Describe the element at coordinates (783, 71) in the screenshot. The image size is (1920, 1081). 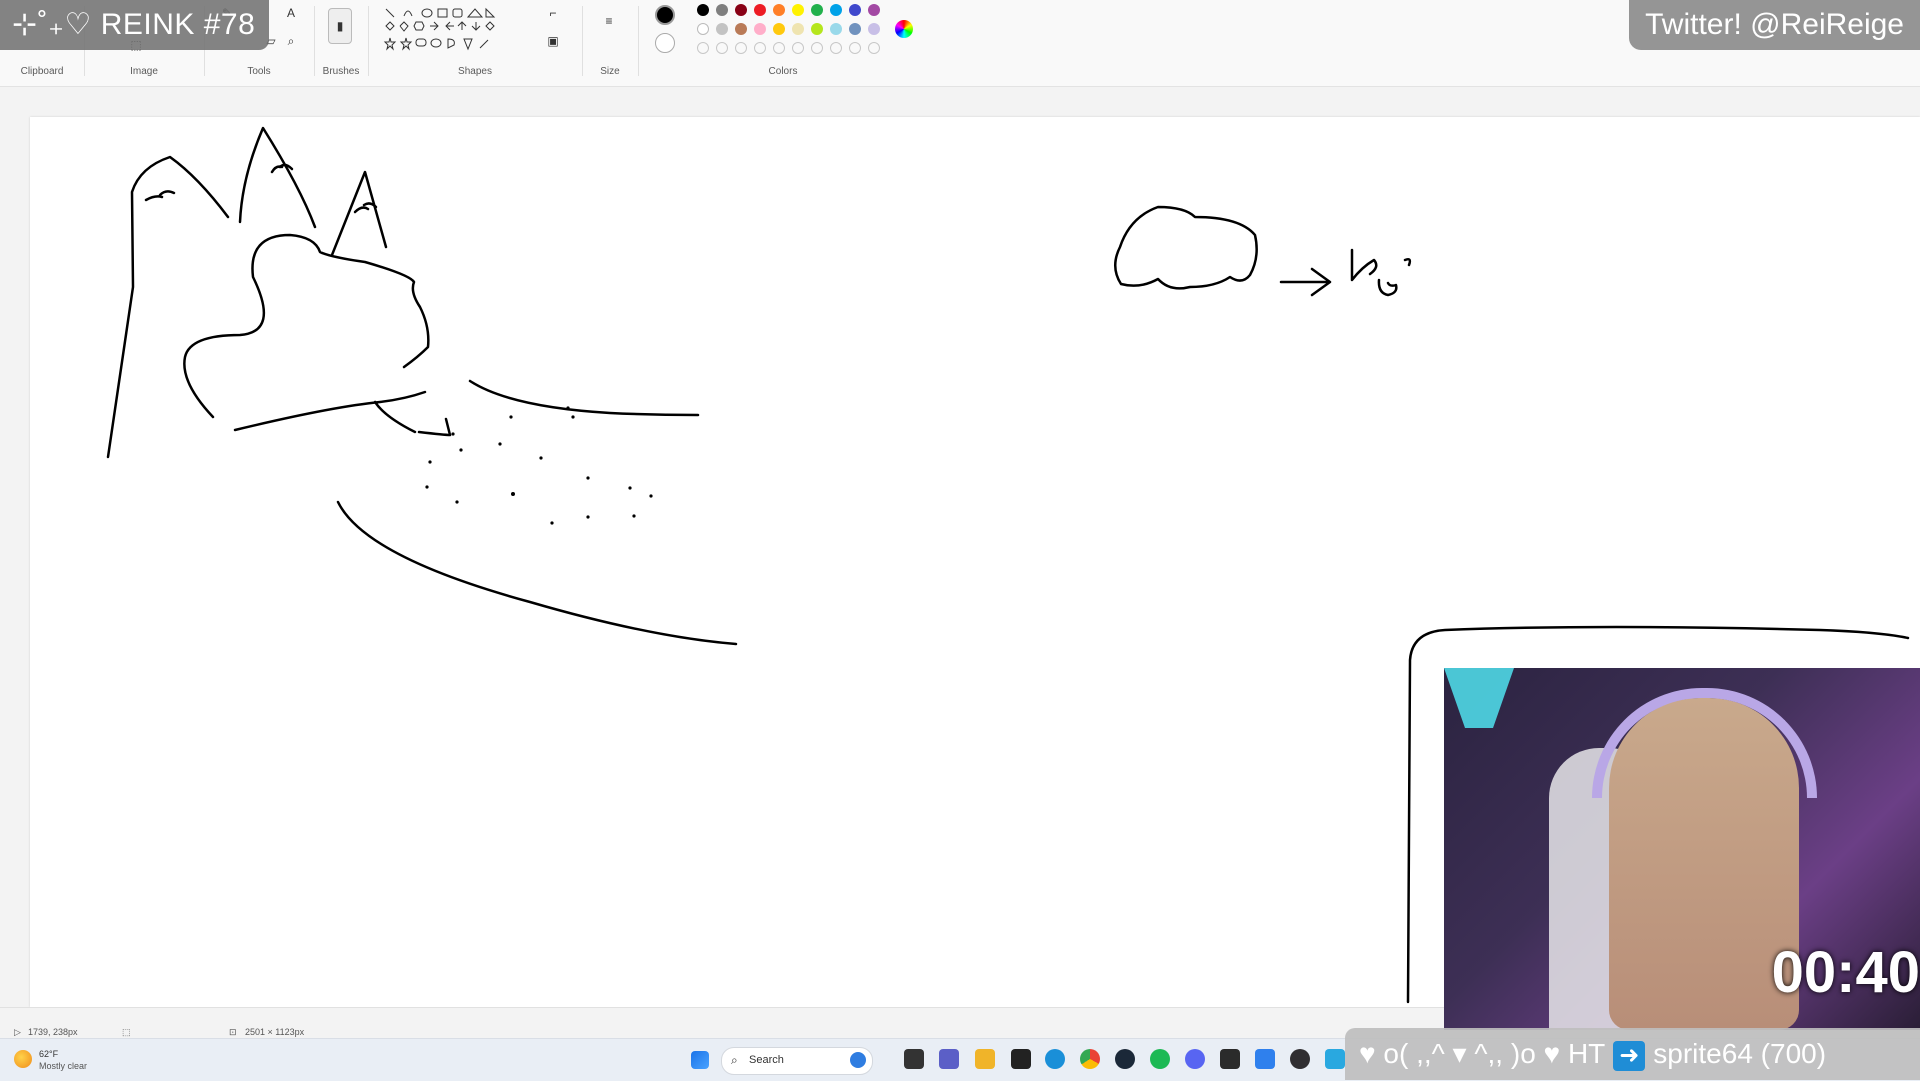
I see `colors-group-label: Colors` at that location.